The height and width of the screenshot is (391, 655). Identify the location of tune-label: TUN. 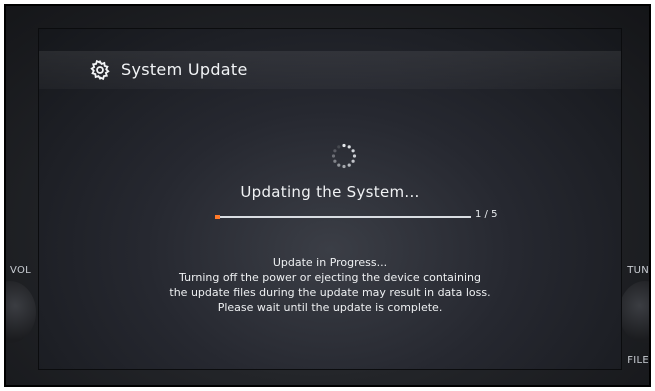
(638, 270).